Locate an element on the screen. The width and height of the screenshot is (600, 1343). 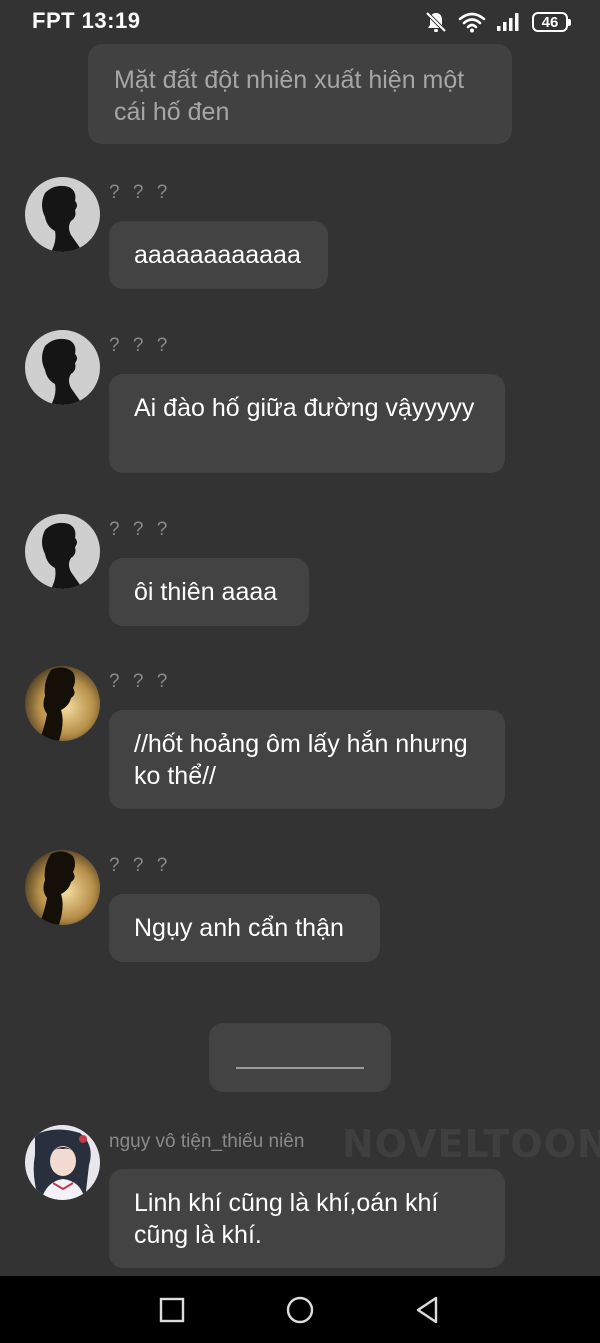
message-bubble: Ai đào hố giữa đường vậyyyyy is located at coordinates (307, 423).